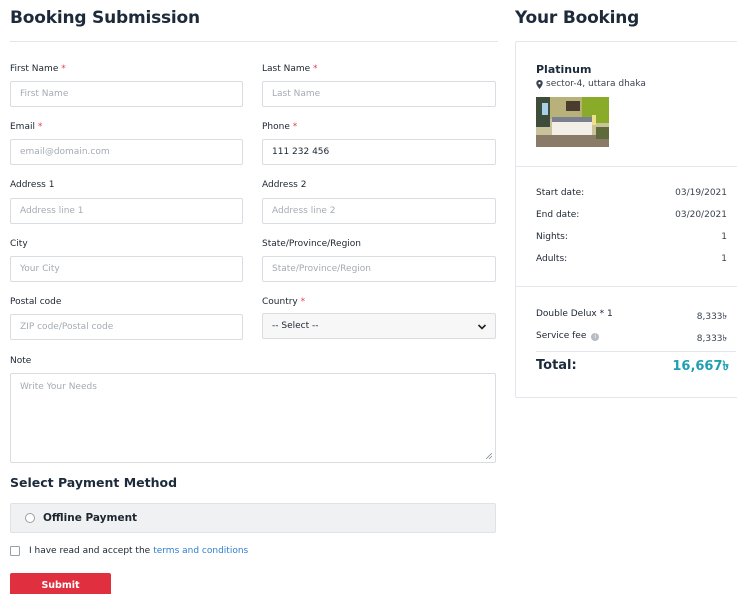 This screenshot has height=594, width=737. What do you see at coordinates (126, 94) in the screenshot?
I see `first-name-input: First Name` at bounding box center [126, 94].